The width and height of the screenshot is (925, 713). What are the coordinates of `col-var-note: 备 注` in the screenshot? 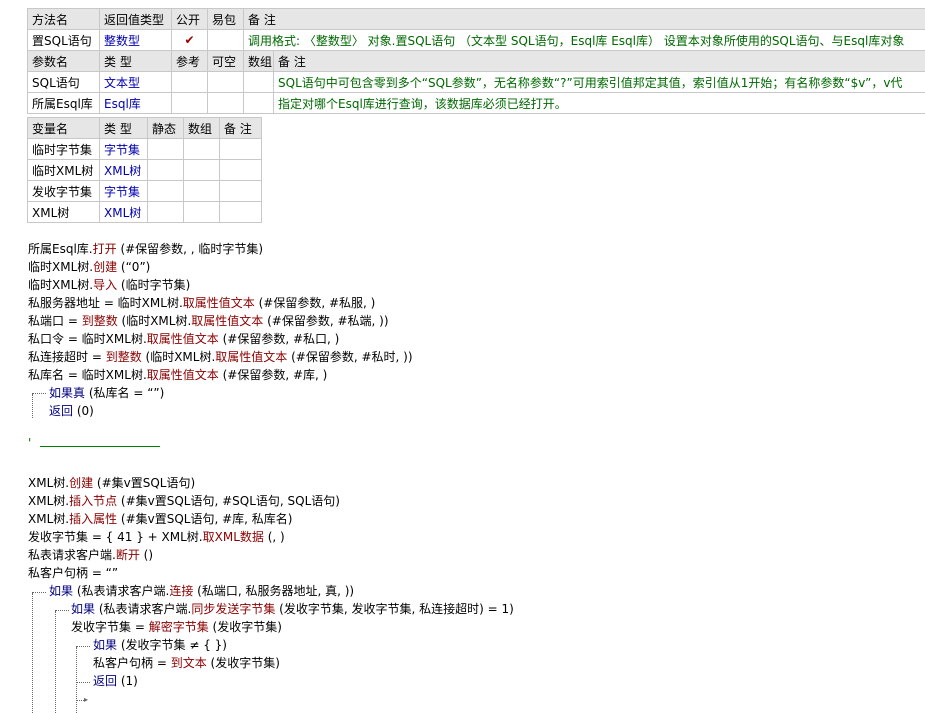 It's located at (240, 128).